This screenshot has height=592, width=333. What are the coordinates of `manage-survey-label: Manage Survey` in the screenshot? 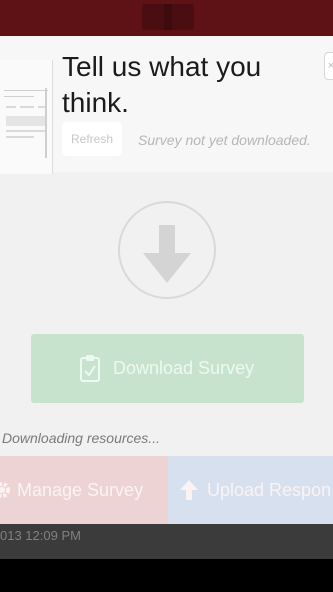 It's located at (80, 490).